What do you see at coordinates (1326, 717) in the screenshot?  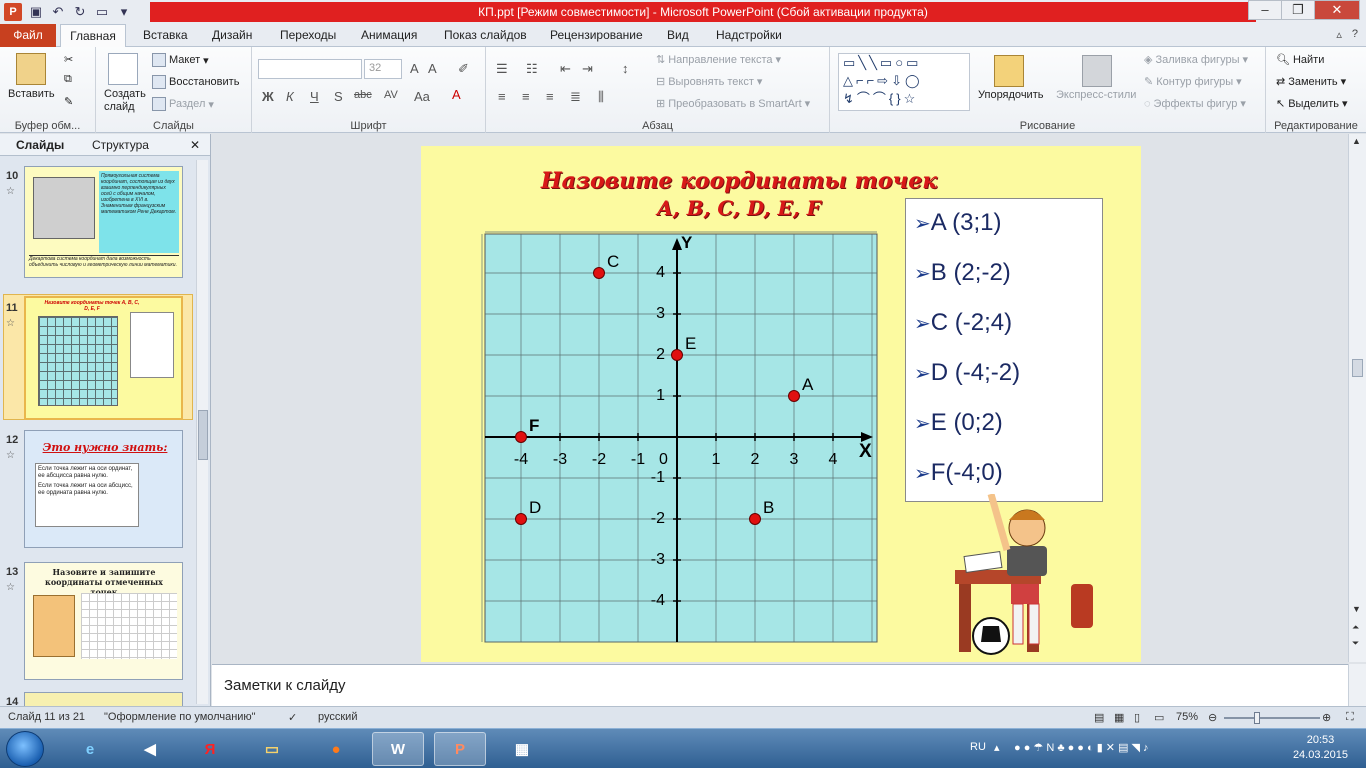 I see `zoom-in-icon: ⊕` at bounding box center [1326, 717].